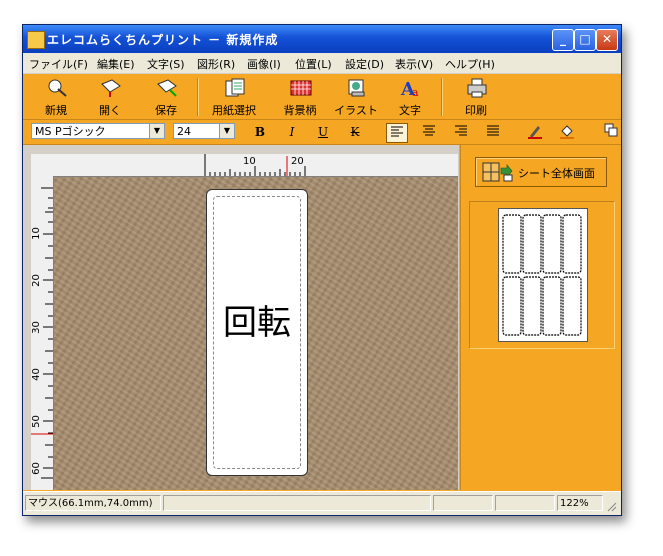 Image resolution: width=663 pixels, height=556 pixels. I want to click on align-center-icon, so click(429, 130).